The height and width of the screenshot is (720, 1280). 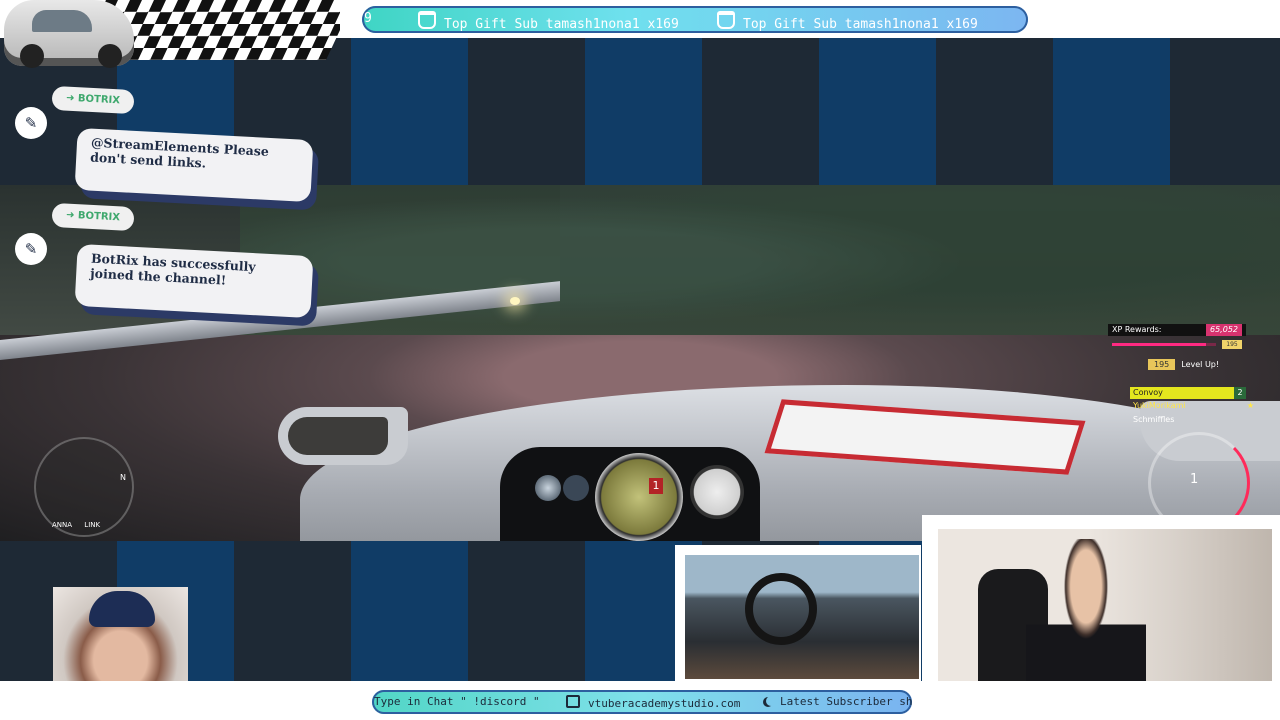 What do you see at coordinates (656, 486) in the screenshot?
I see `dash-gear-indicator: 1` at bounding box center [656, 486].